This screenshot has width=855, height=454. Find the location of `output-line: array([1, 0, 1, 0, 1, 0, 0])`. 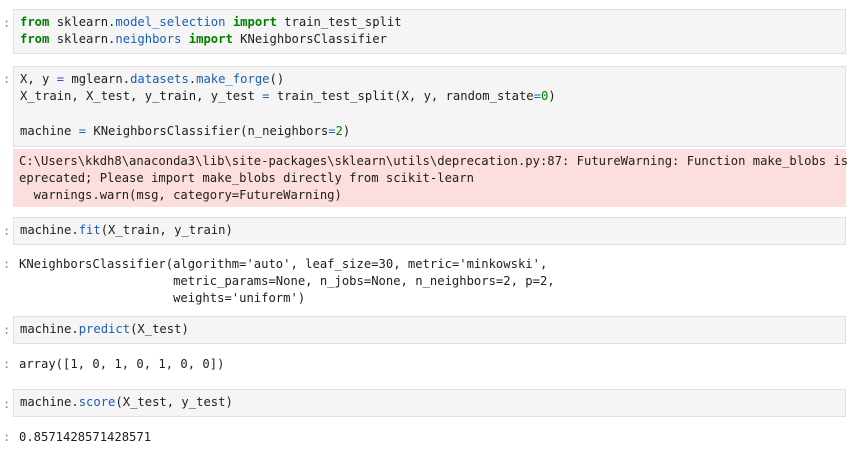

output-line: array([1, 0, 1, 0, 1, 0, 0]) is located at coordinates (122, 364).